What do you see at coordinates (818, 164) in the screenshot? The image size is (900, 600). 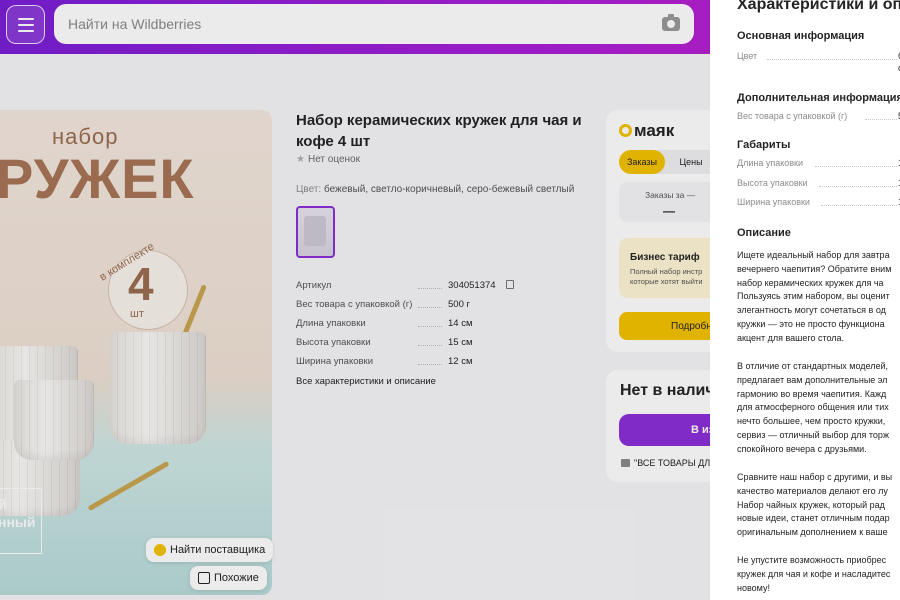 I see `drawer-row-length: Длина упаковки 1` at bounding box center [818, 164].